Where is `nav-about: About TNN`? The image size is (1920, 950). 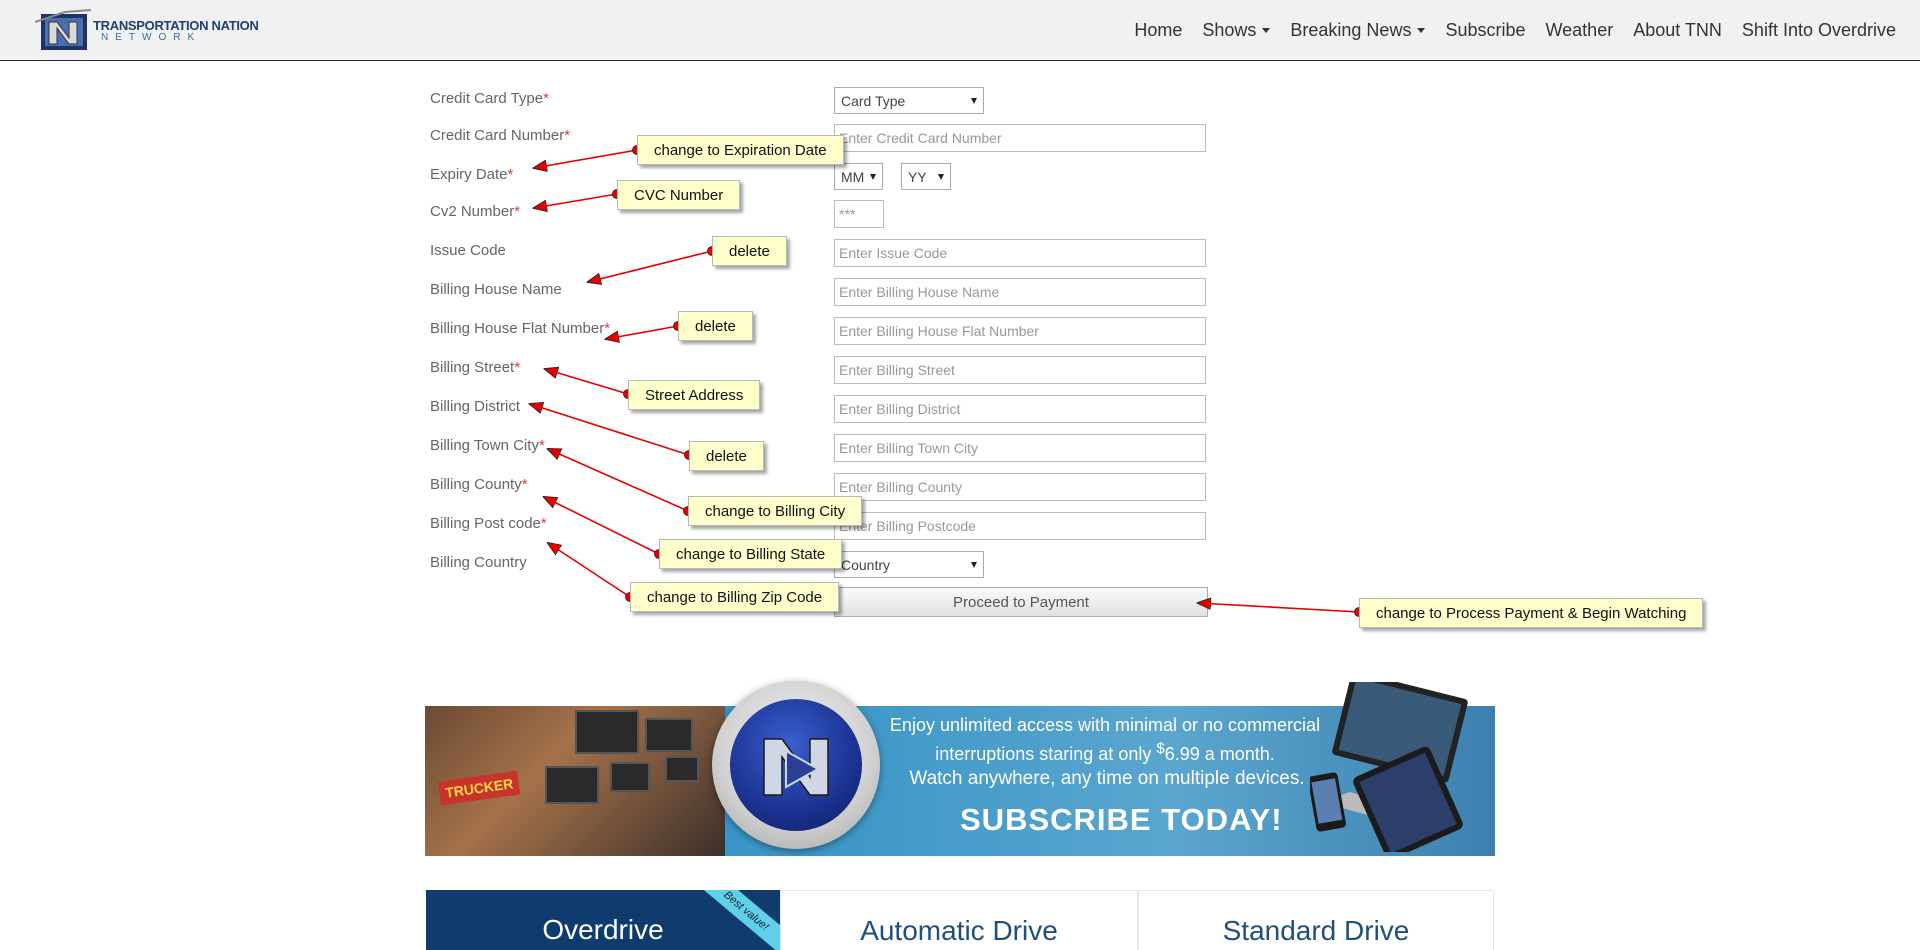
nav-about: About TNN is located at coordinates (1677, 30).